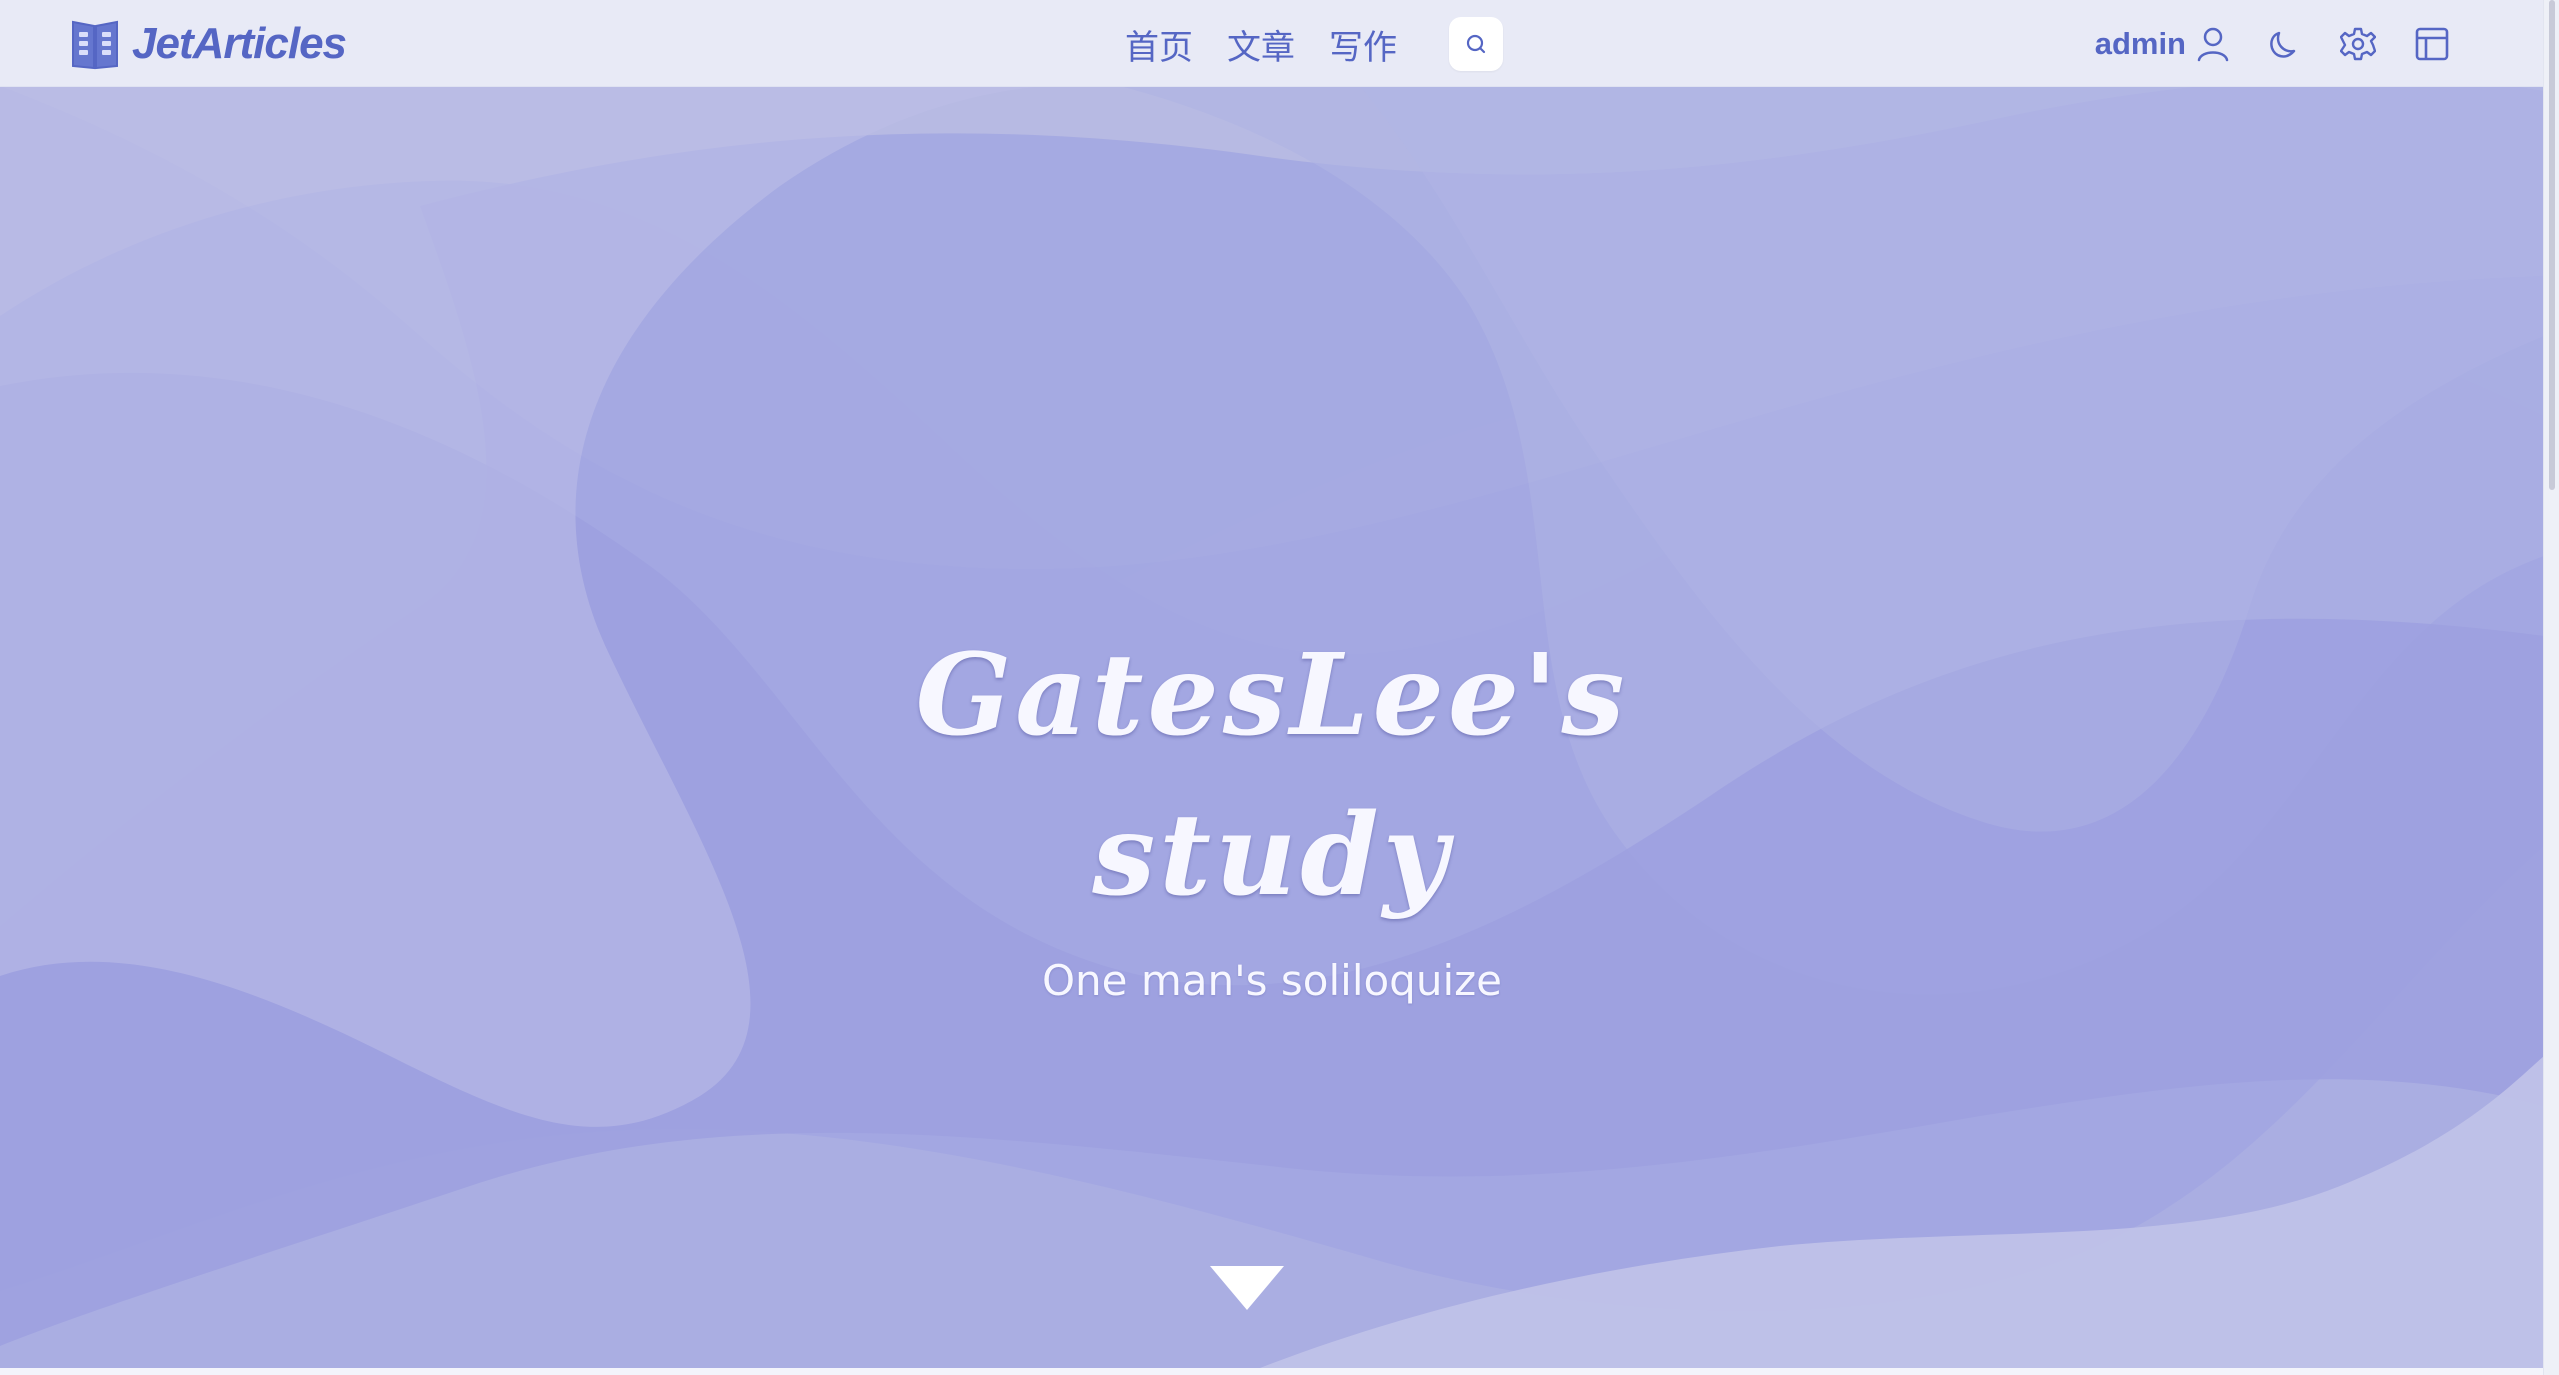 The width and height of the screenshot is (2559, 1375). Describe the element at coordinates (1363, 44) in the screenshot. I see `nav-write-link: 写作` at that location.